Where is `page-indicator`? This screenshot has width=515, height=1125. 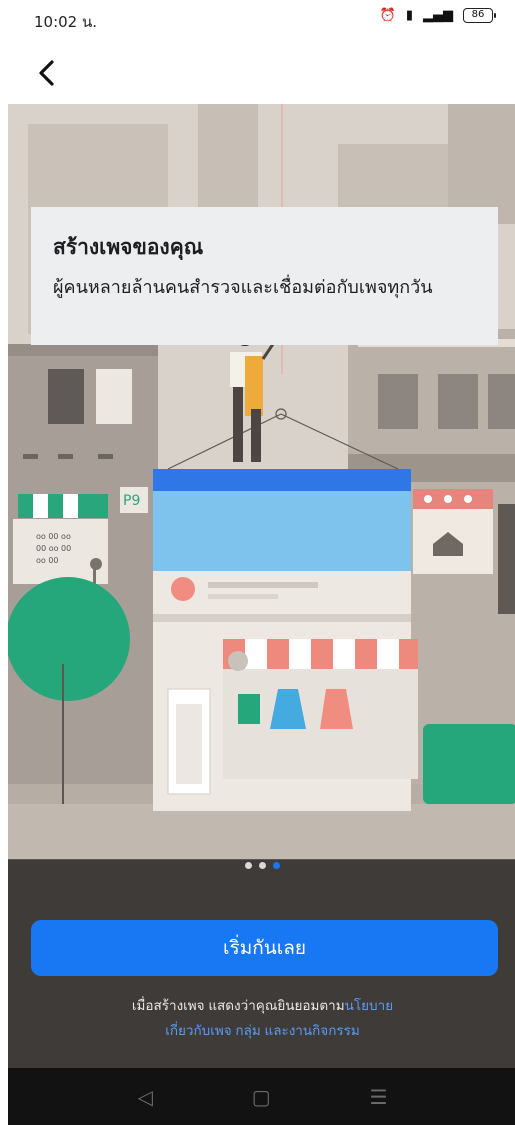 page-indicator is located at coordinates (257, 865).